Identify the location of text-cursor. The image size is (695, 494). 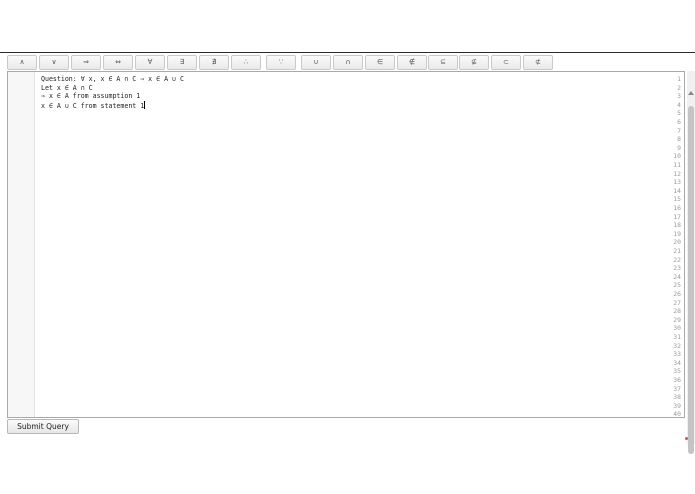
(145, 104).